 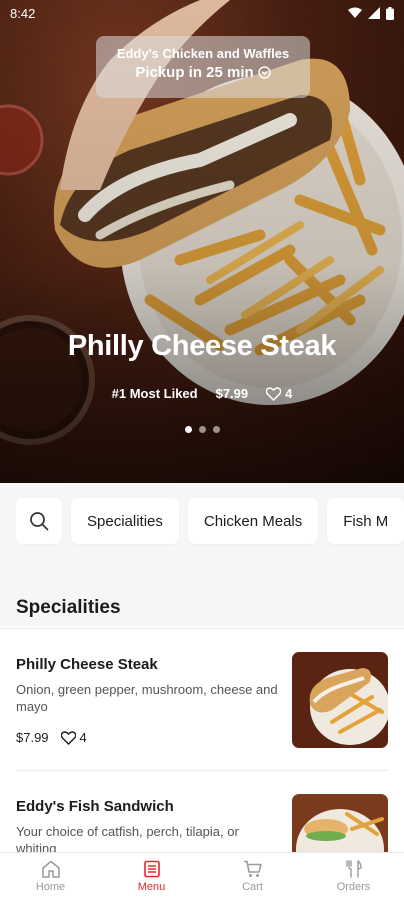 I want to click on featured-item-meta: #1 Most Liked $7.99 4, so click(x=202, y=393).